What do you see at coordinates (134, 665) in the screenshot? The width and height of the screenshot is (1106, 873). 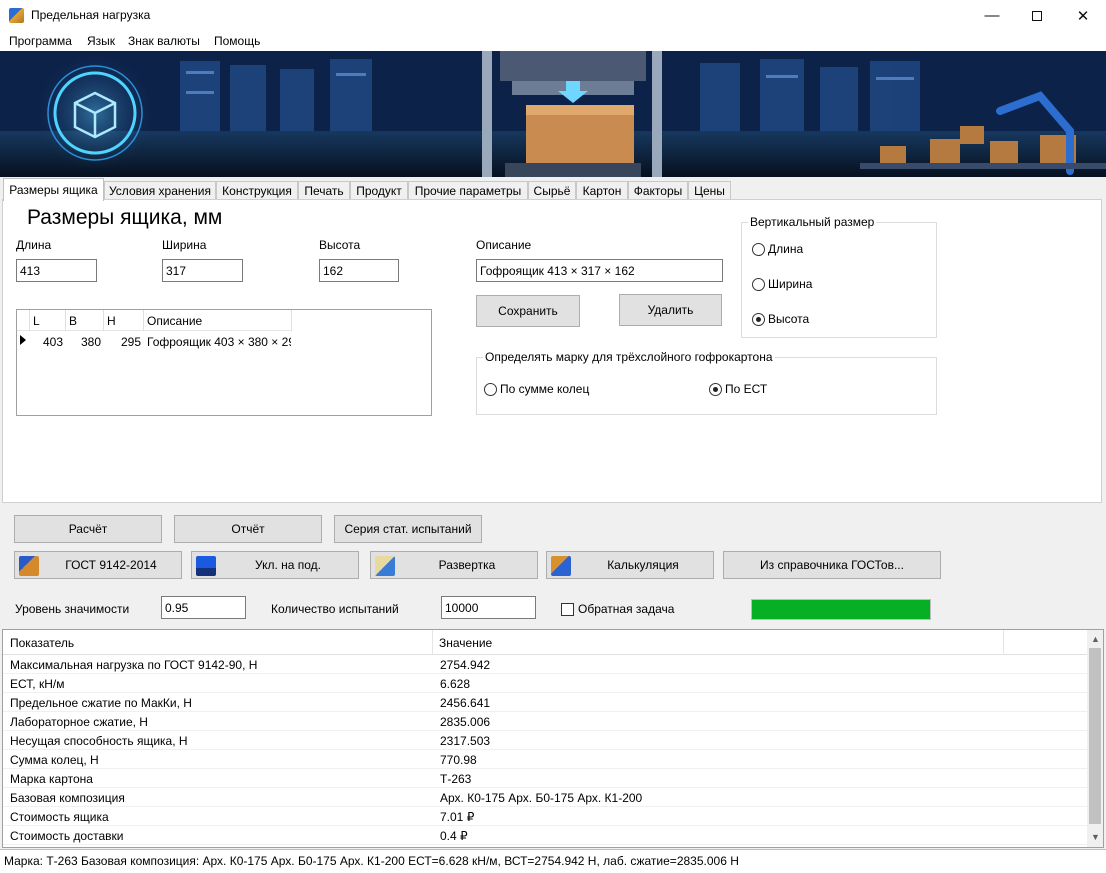 I see `result-indicator: Максимальная нагрузка по ГОСТ 9142-90, Н` at bounding box center [134, 665].